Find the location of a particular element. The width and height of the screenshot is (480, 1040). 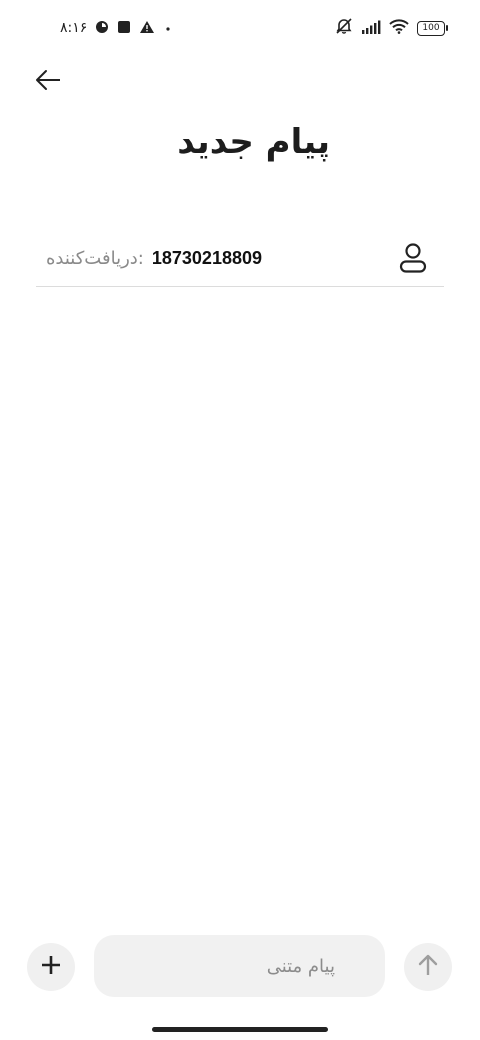

status-time: ۸:۱۶ is located at coordinates (74, 28).